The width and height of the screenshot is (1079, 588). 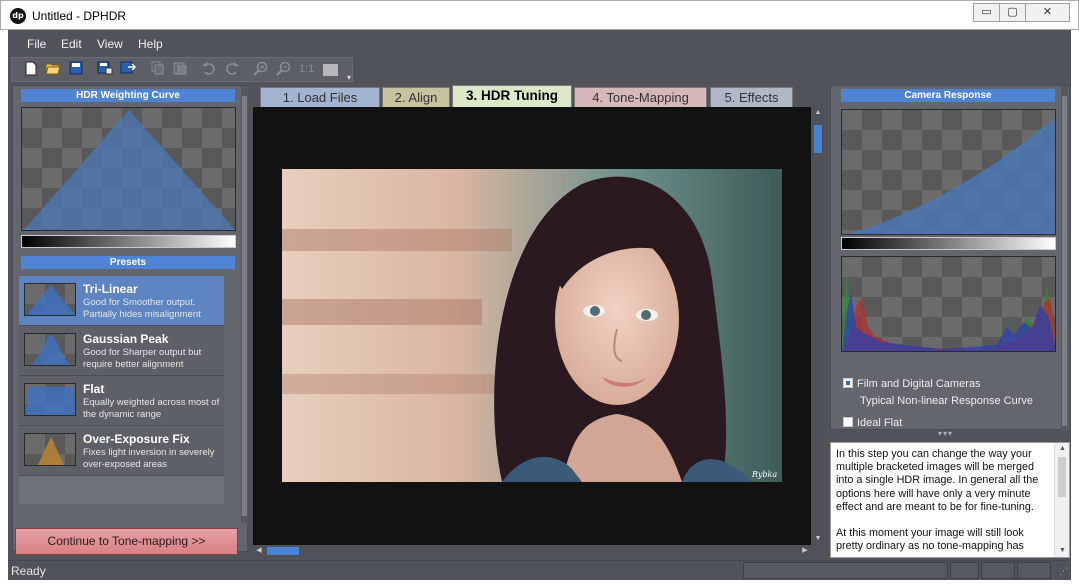 What do you see at coordinates (539, 570) in the screenshot?
I see `status-bar: Ready ⋰` at bounding box center [539, 570].